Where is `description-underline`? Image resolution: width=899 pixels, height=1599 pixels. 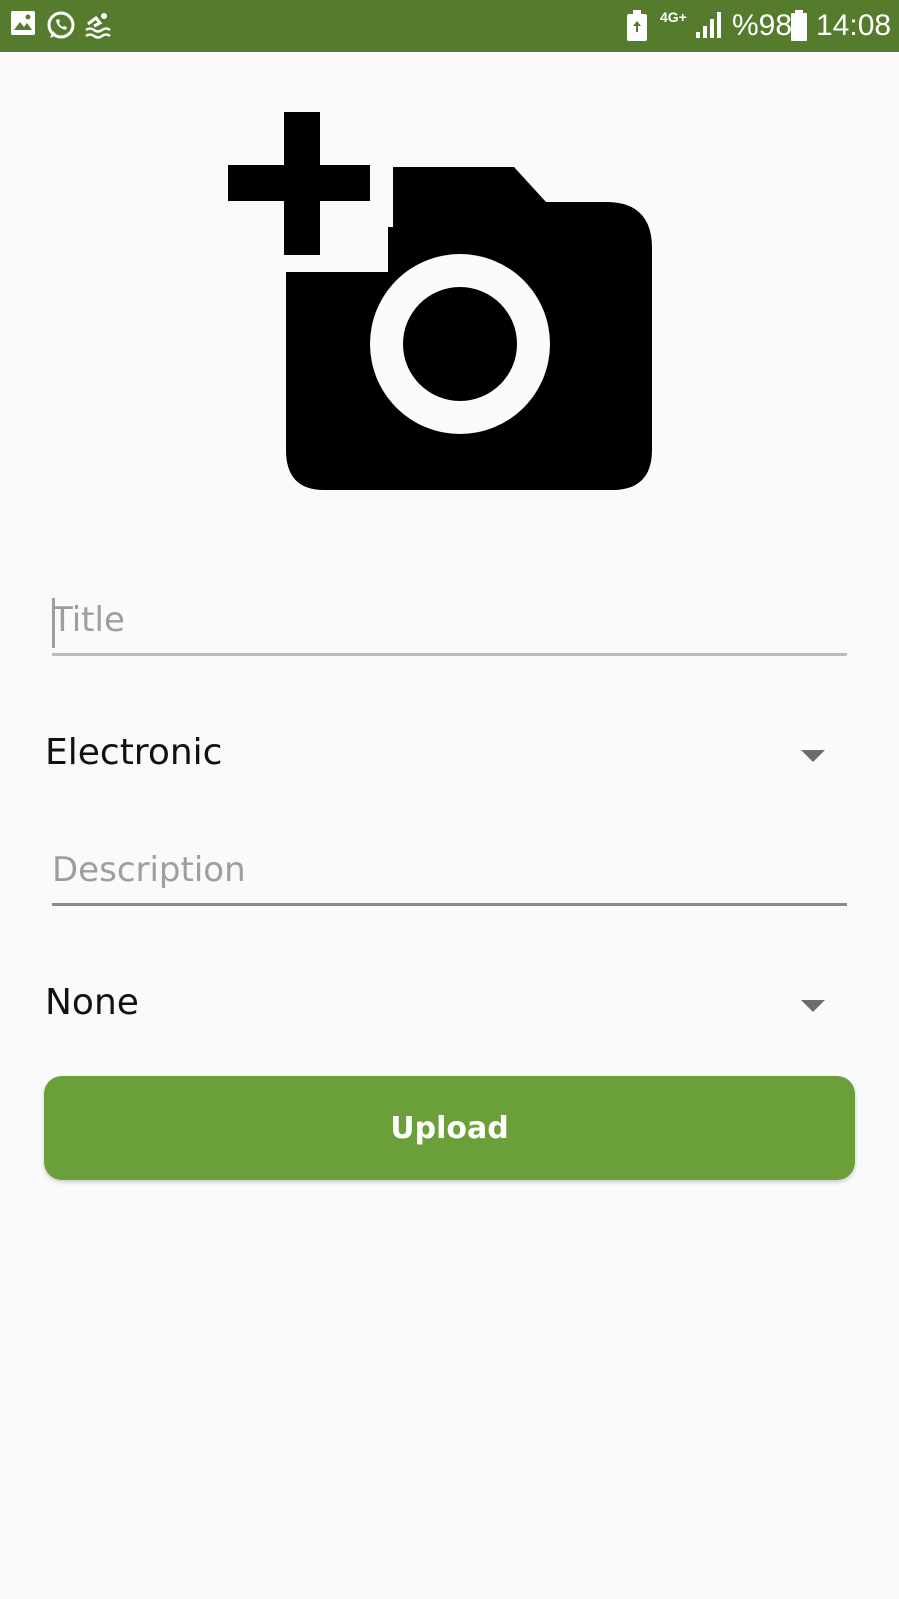 description-underline is located at coordinates (449, 904).